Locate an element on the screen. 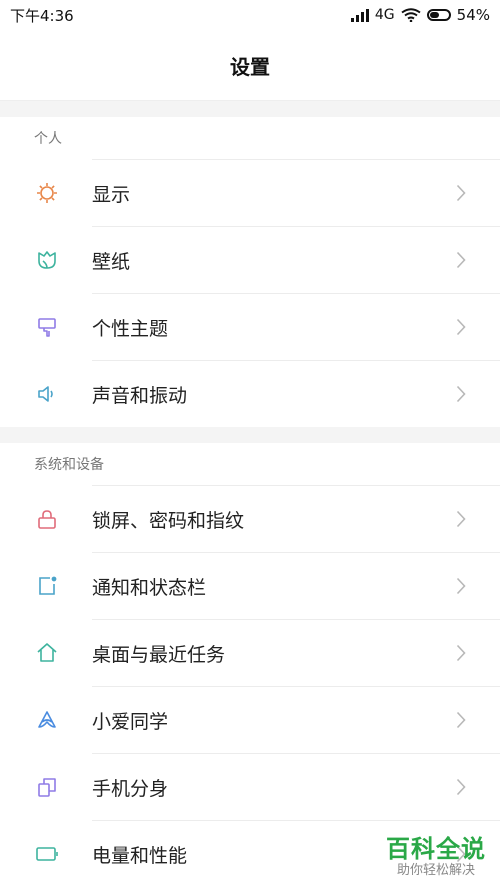 Image resolution: width=500 pixels, height=889 pixels. section-header: 个人 is located at coordinates (48, 139).